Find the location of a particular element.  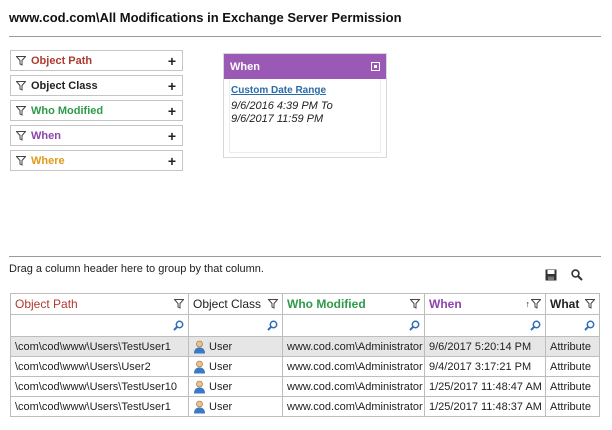

date-range-text: 9/6/2016 4:39 PM To 9/6/2017 11:59 PM is located at coordinates (305, 113).